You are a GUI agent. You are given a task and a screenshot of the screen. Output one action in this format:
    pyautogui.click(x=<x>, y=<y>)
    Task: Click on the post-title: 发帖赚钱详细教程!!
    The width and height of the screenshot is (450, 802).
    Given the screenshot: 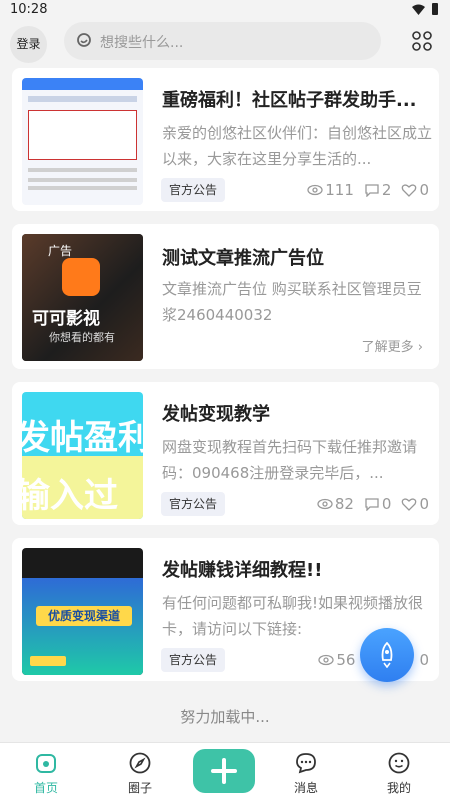 What is the action you would take?
    pyautogui.click(x=242, y=570)
    